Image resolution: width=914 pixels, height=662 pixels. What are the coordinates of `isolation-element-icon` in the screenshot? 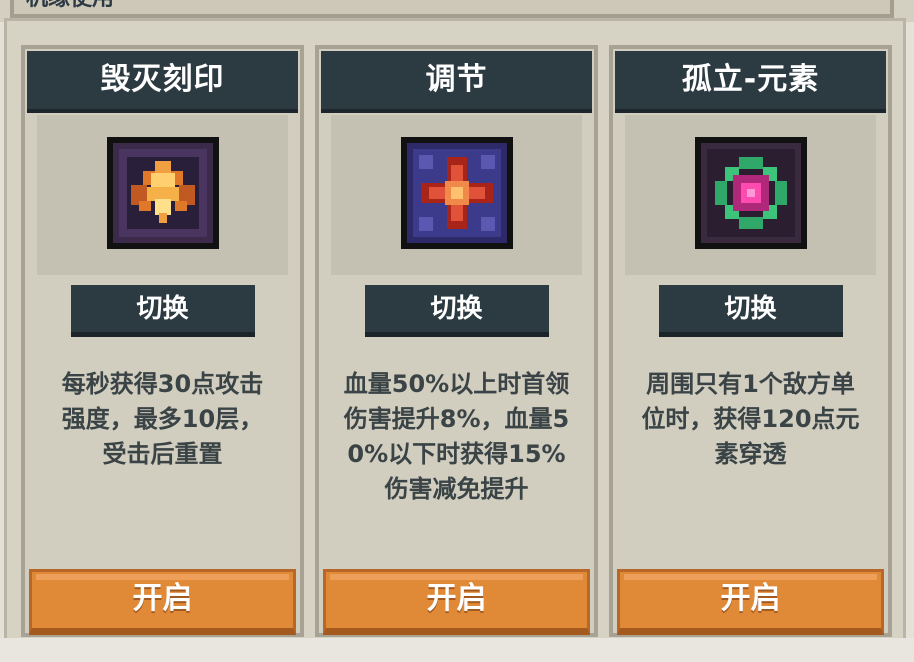 It's located at (750, 193).